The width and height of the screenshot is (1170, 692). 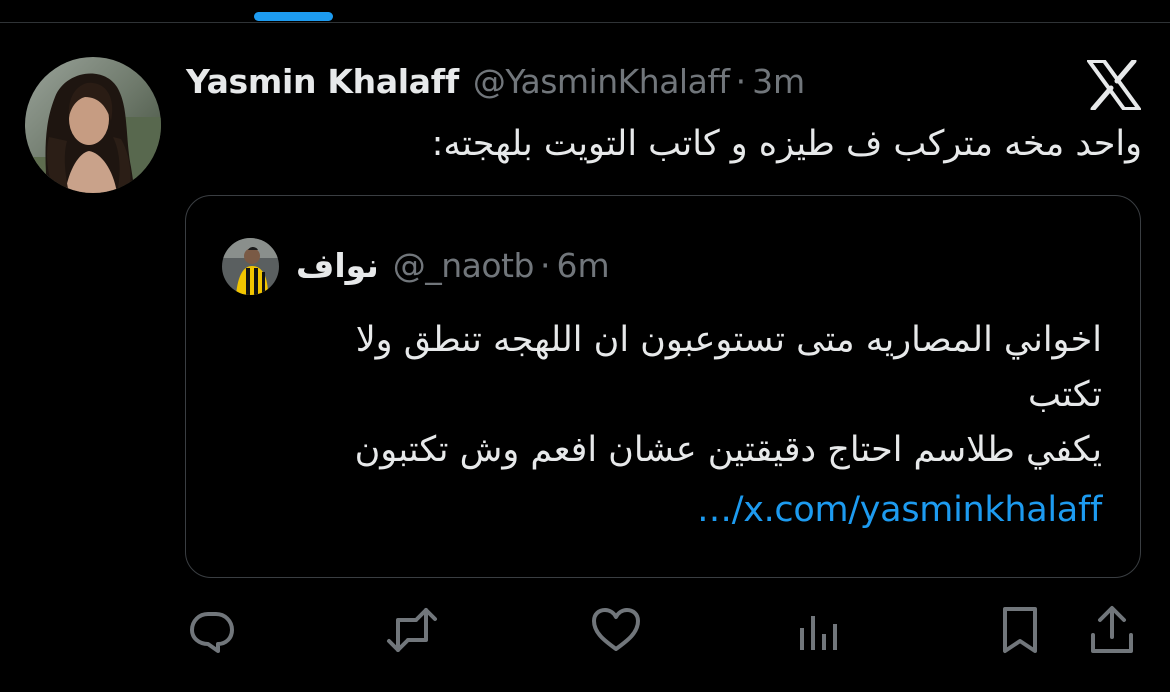 I want to click on retweet-button, so click(x=412, y=630).